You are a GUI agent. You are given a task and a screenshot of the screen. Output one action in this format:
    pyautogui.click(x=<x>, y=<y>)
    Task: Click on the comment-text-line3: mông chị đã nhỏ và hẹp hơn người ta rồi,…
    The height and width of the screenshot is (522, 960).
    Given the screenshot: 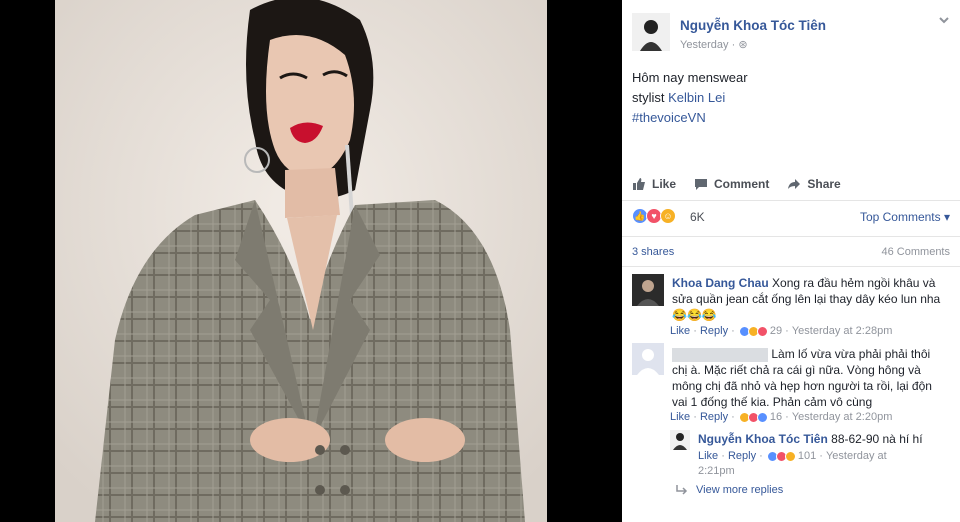 What is the action you would take?
    pyautogui.click(x=802, y=386)
    